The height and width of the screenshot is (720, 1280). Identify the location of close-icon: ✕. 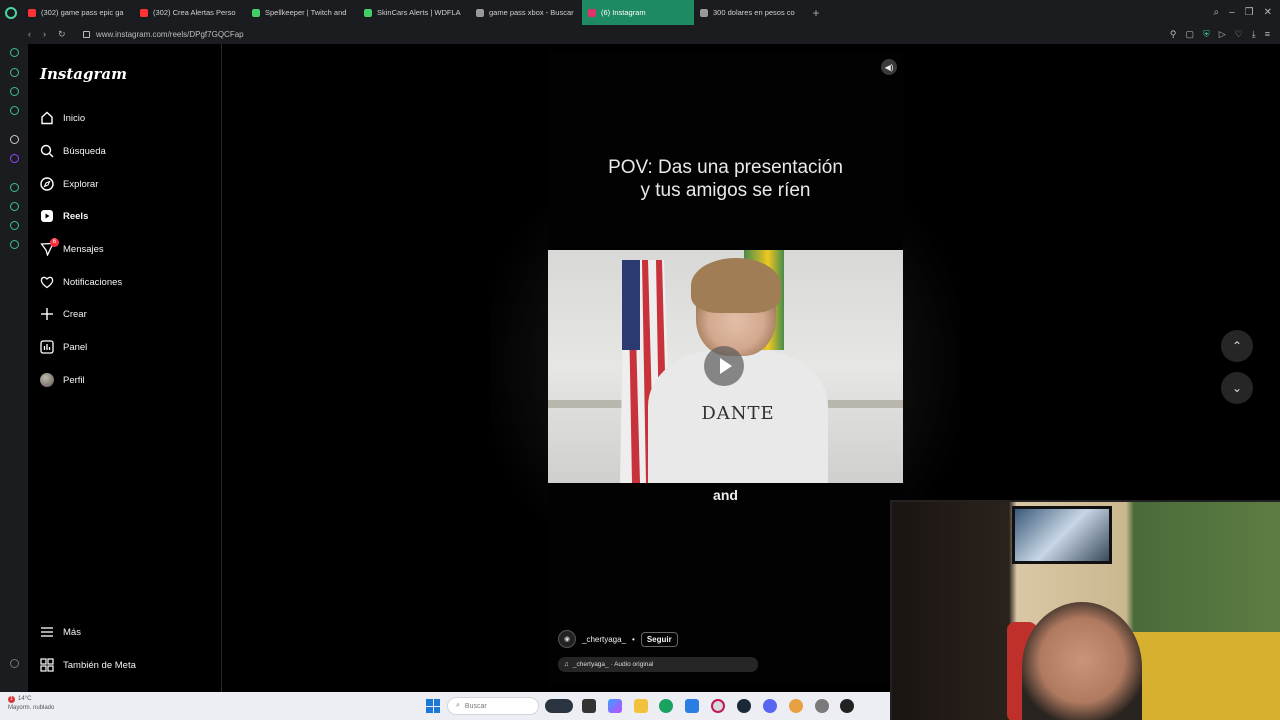
(1268, 12).